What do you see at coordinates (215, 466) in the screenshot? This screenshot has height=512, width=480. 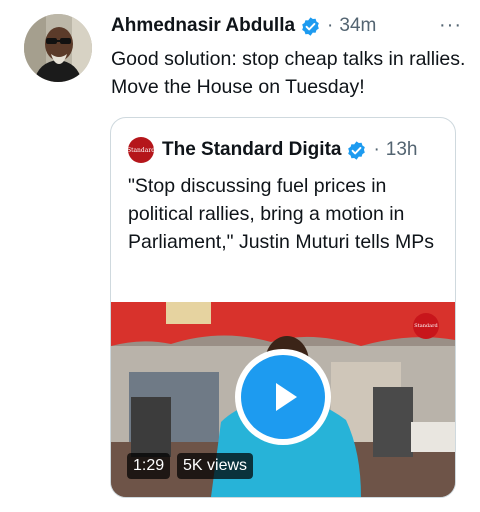 I see `video-views: 5K views` at bounding box center [215, 466].